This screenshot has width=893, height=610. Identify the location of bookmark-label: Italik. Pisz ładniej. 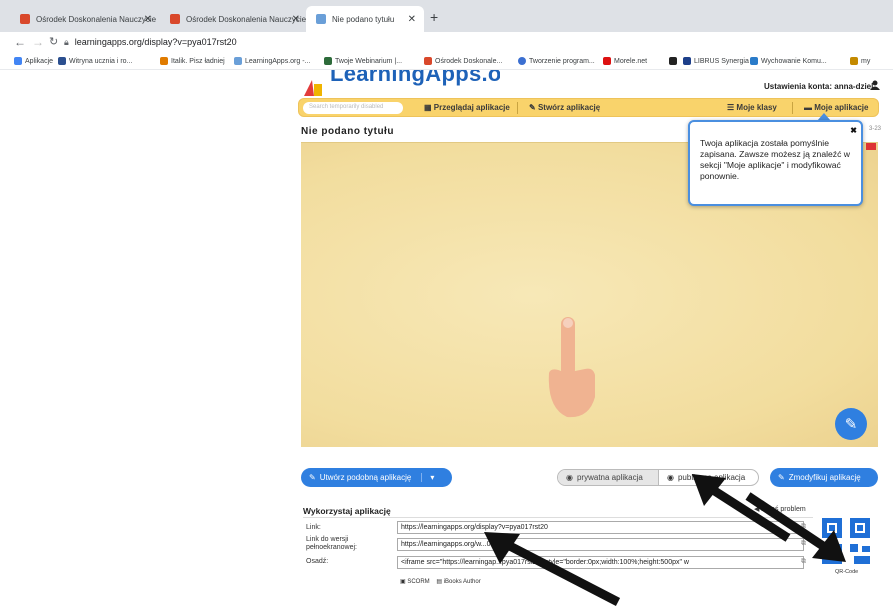
(198, 61).